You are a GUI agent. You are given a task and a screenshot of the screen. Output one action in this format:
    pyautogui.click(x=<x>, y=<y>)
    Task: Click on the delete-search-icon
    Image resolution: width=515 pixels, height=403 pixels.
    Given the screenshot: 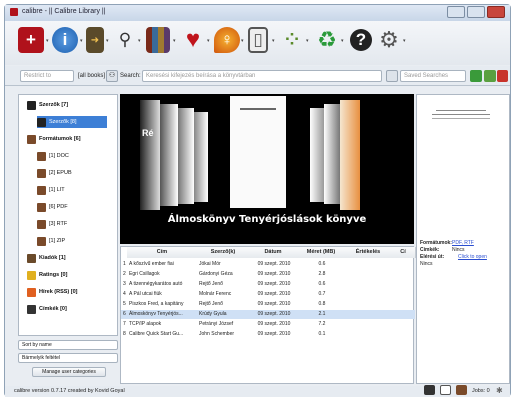 What is the action you would take?
    pyautogui.click(x=502, y=76)
    